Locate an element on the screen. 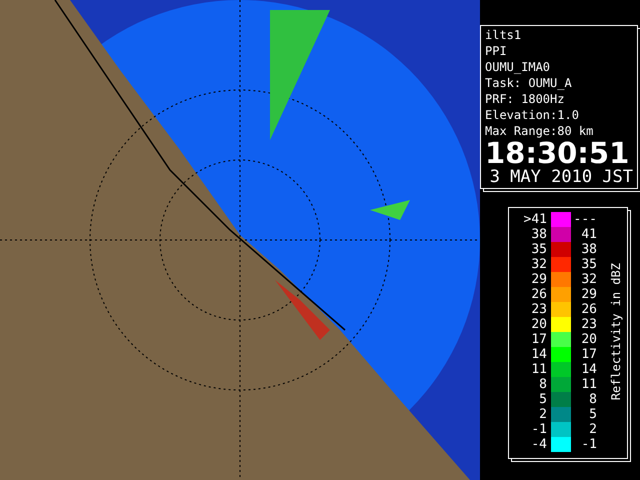  legend-low-value: 17 is located at coordinates (538, 339).